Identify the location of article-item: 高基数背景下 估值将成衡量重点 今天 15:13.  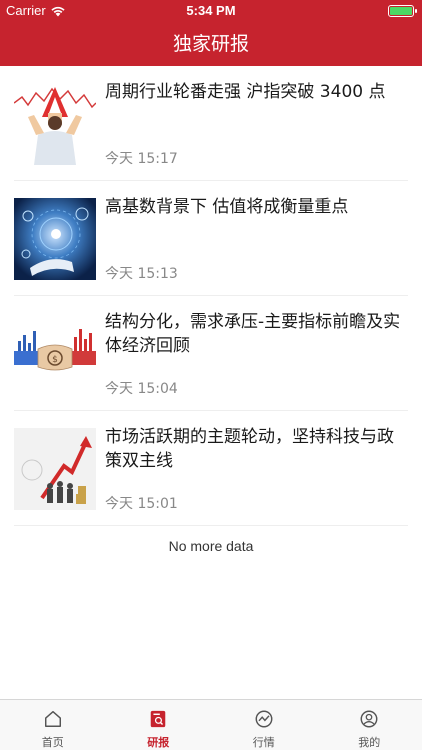
(211, 238).